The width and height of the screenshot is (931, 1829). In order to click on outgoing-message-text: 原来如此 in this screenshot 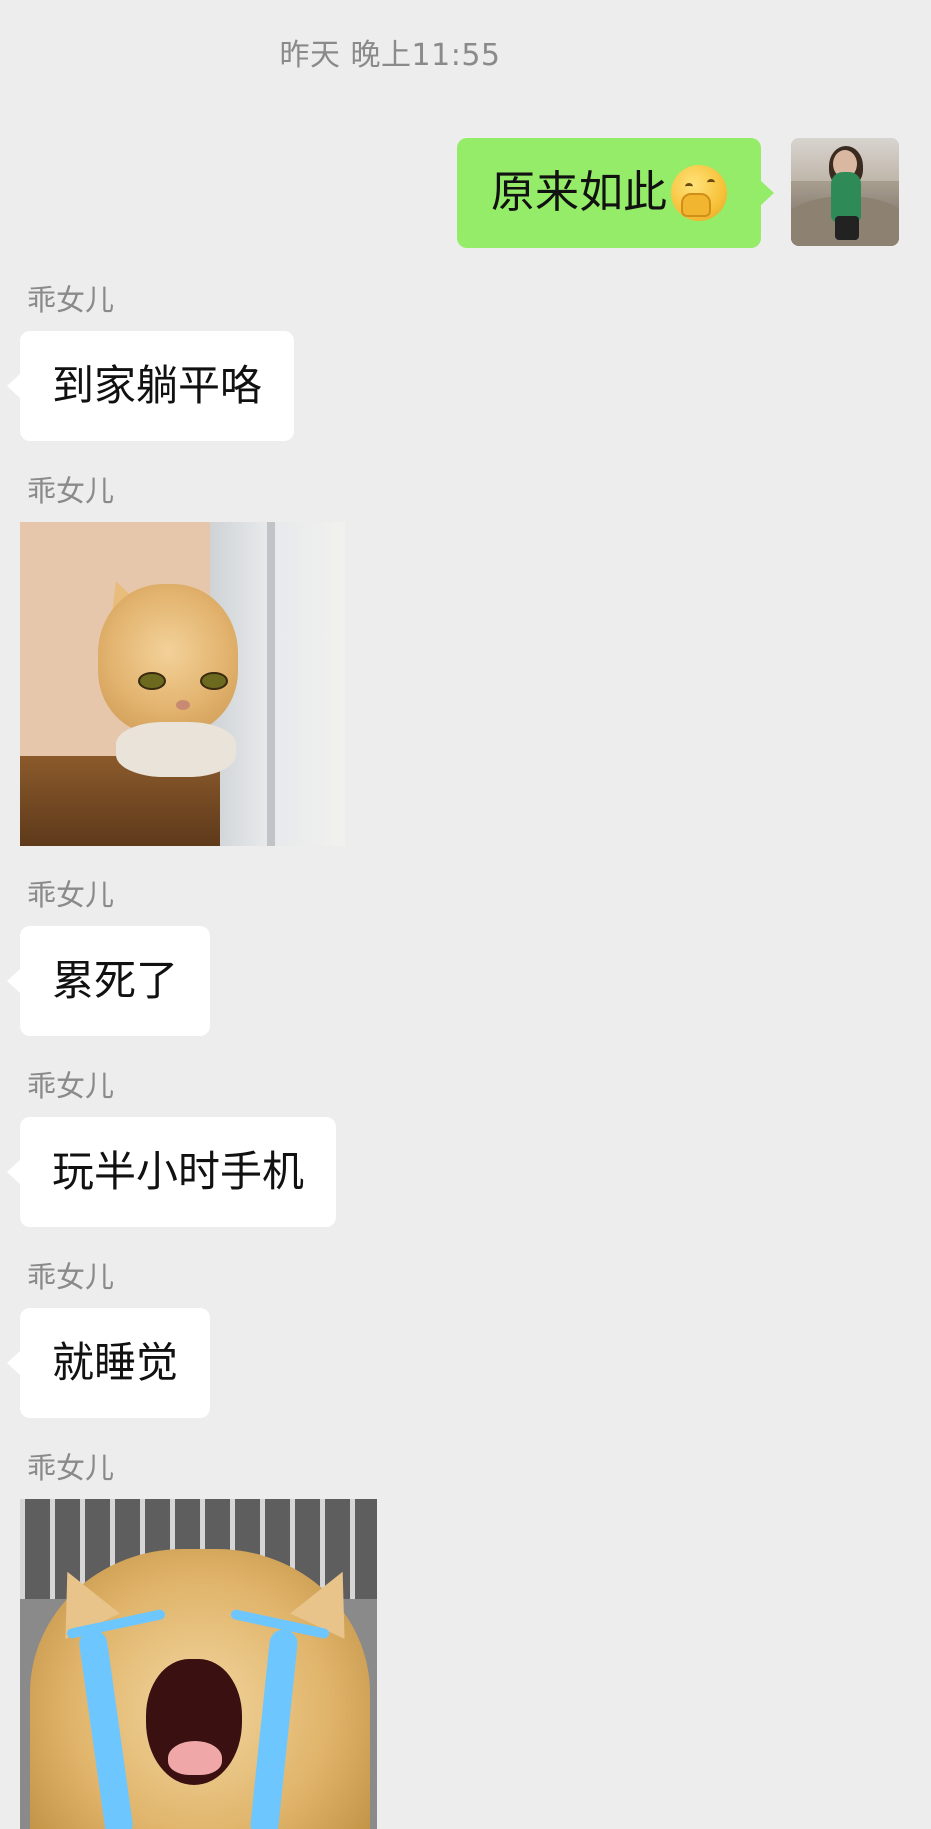, I will do `click(579, 192)`.